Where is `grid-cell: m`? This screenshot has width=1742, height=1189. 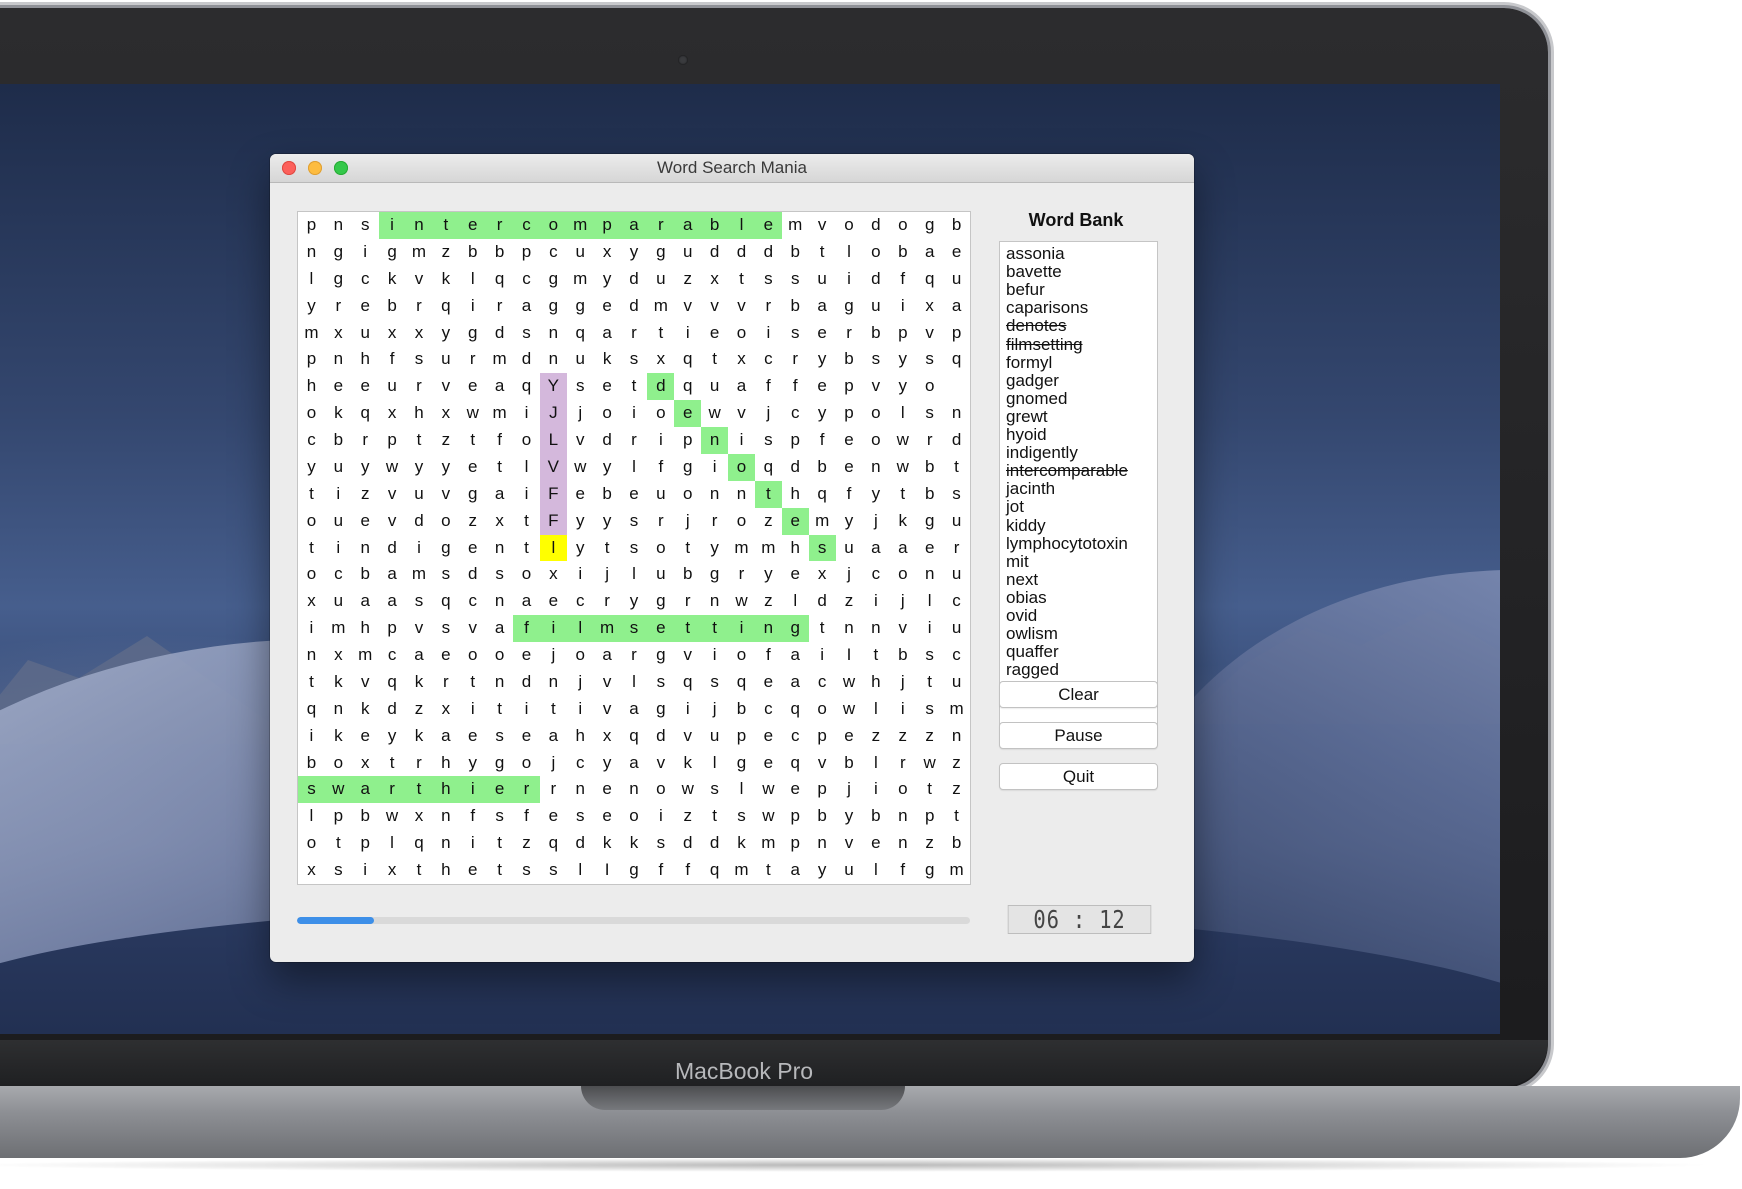
grid-cell: m is located at coordinates (741, 870).